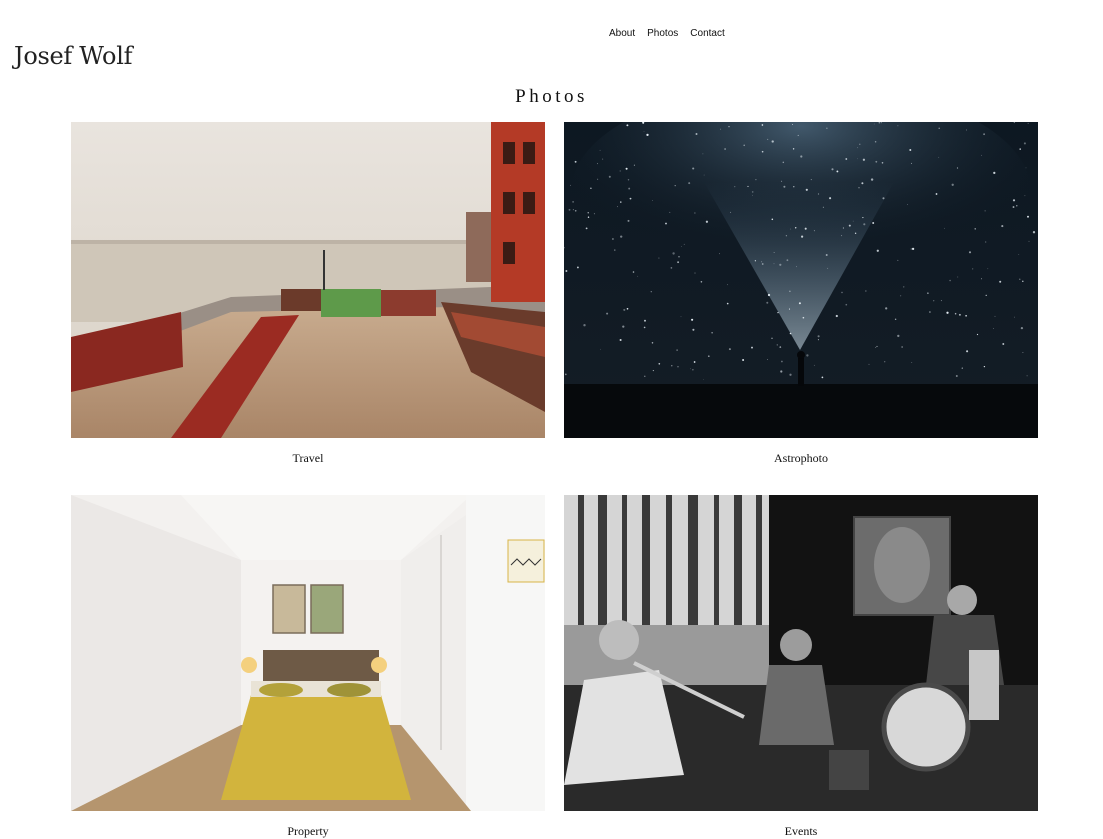 The width and height of the screenshot is (1103, 839). Describe the element at coordinates (662, 33) in the screenshot. I see `nav-item-photos: Photos` at that location.